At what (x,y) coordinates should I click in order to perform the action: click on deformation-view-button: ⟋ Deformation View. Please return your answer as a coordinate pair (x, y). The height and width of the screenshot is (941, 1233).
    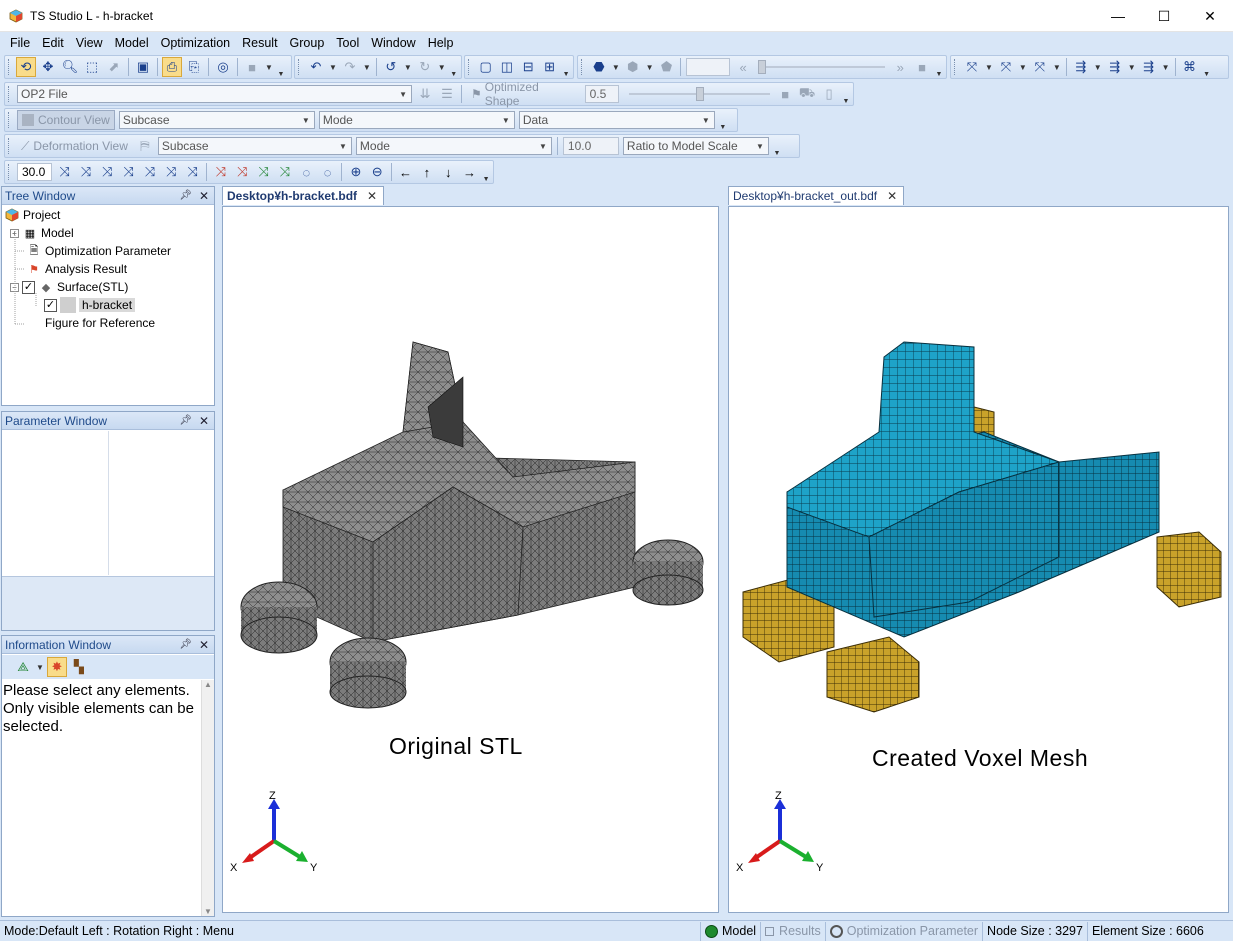
    Looking at the image, I should click on (74, 146).